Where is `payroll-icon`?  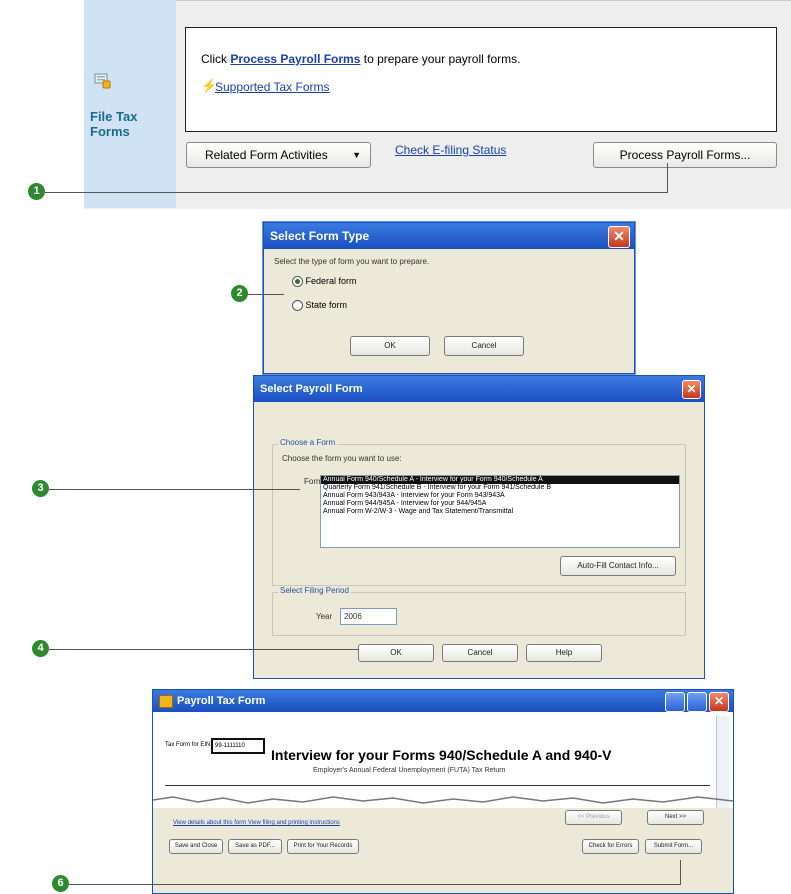
payroll-icon is located at coordinates (166, 701).